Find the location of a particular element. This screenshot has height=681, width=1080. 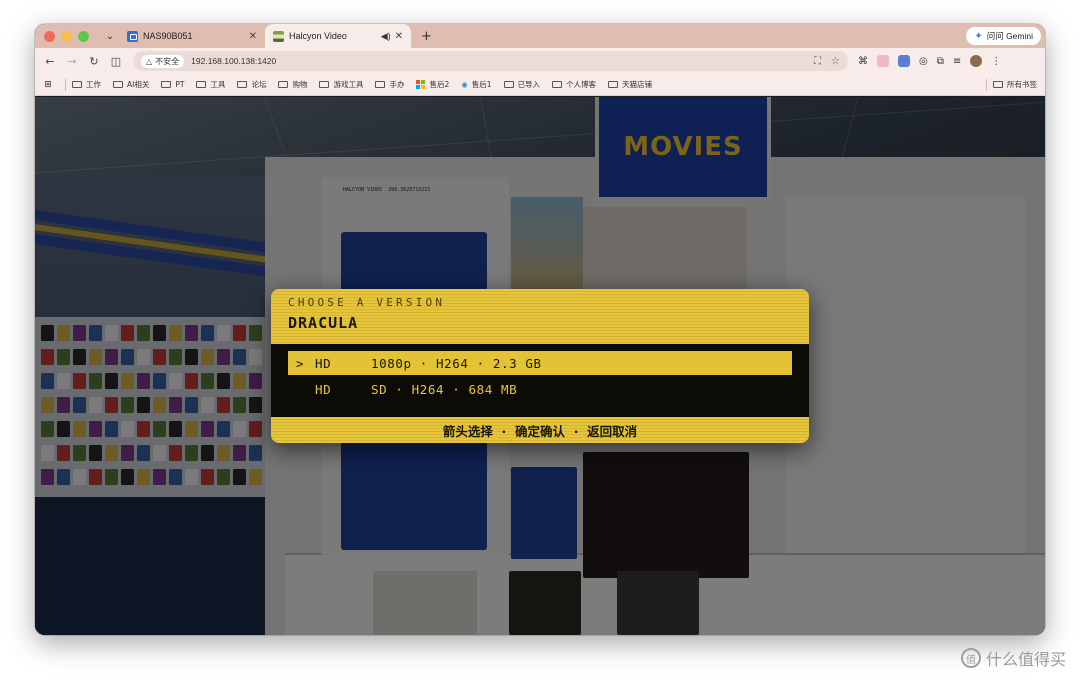

bookmark-folder: AI相关 is located at coordinates (131, 84).